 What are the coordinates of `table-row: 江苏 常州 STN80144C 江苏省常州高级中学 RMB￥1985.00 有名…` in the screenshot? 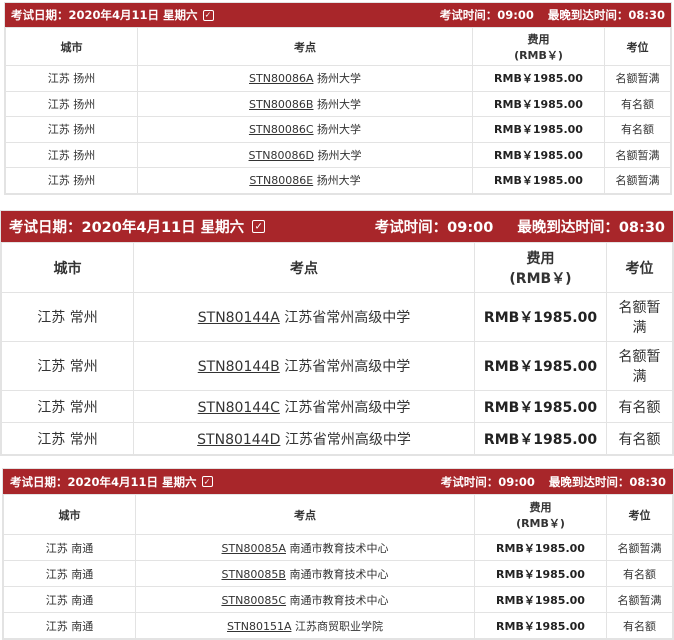 It's located at (337, 406).